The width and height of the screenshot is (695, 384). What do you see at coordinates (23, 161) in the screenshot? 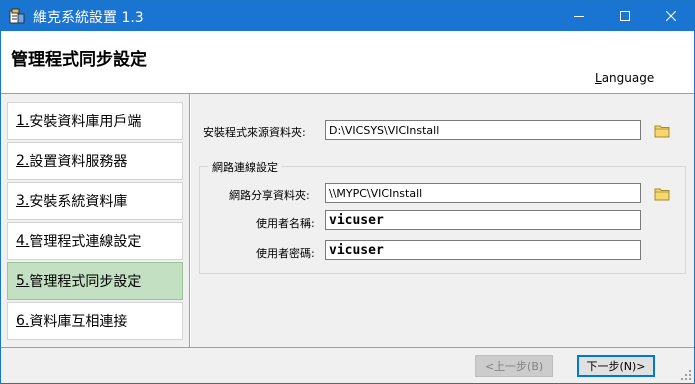
I see `step-number: 2.` at bounding box center [23, 161].